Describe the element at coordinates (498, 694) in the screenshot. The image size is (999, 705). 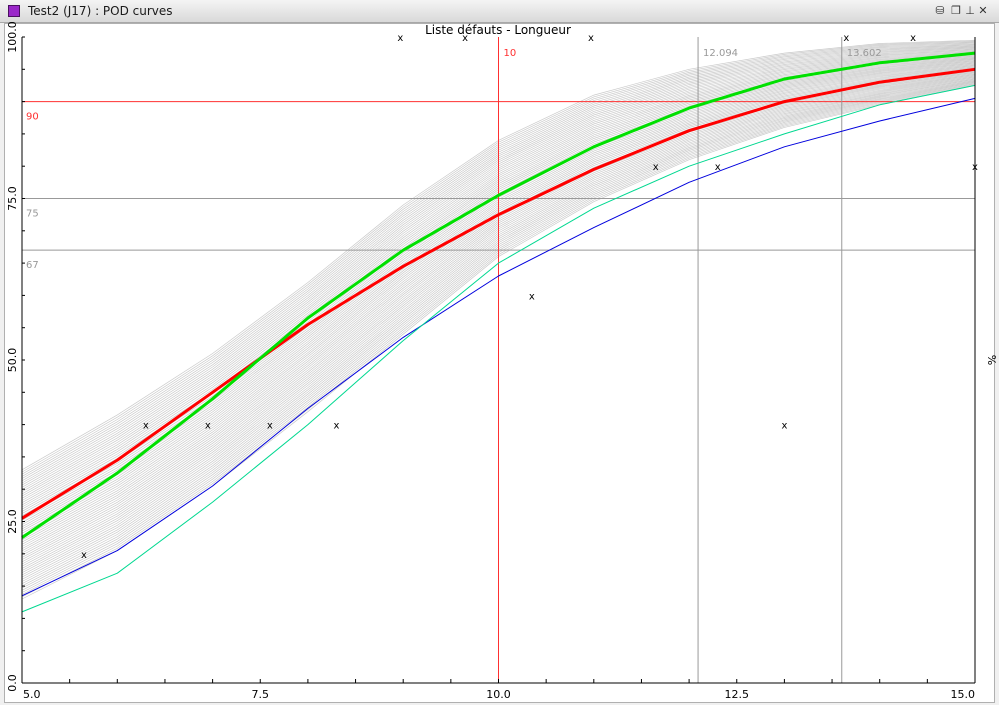
I see `x-tick-label: 10.0` at that location.